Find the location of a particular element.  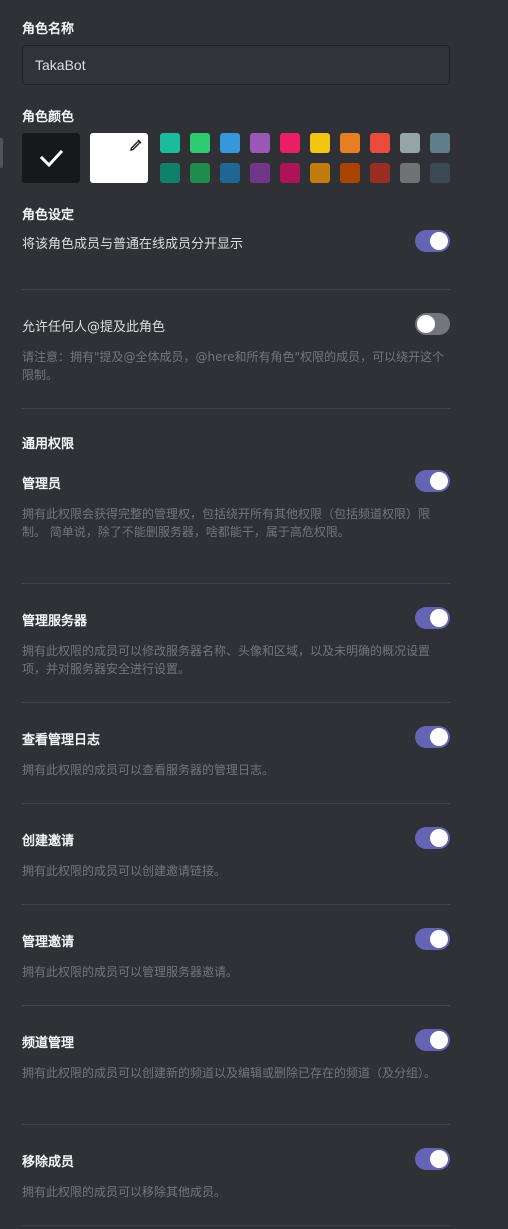

custom-color-swatch is located at coordinates (119, 158).